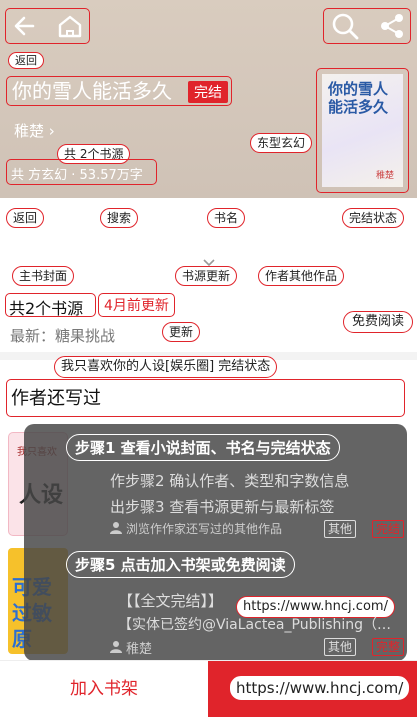 Image resolution: width=417 pixels, height=718 pixels. What do you see at coordinates (26, 26) in the screenshot?
I see `back-icon` at bounding box center [26, 26].